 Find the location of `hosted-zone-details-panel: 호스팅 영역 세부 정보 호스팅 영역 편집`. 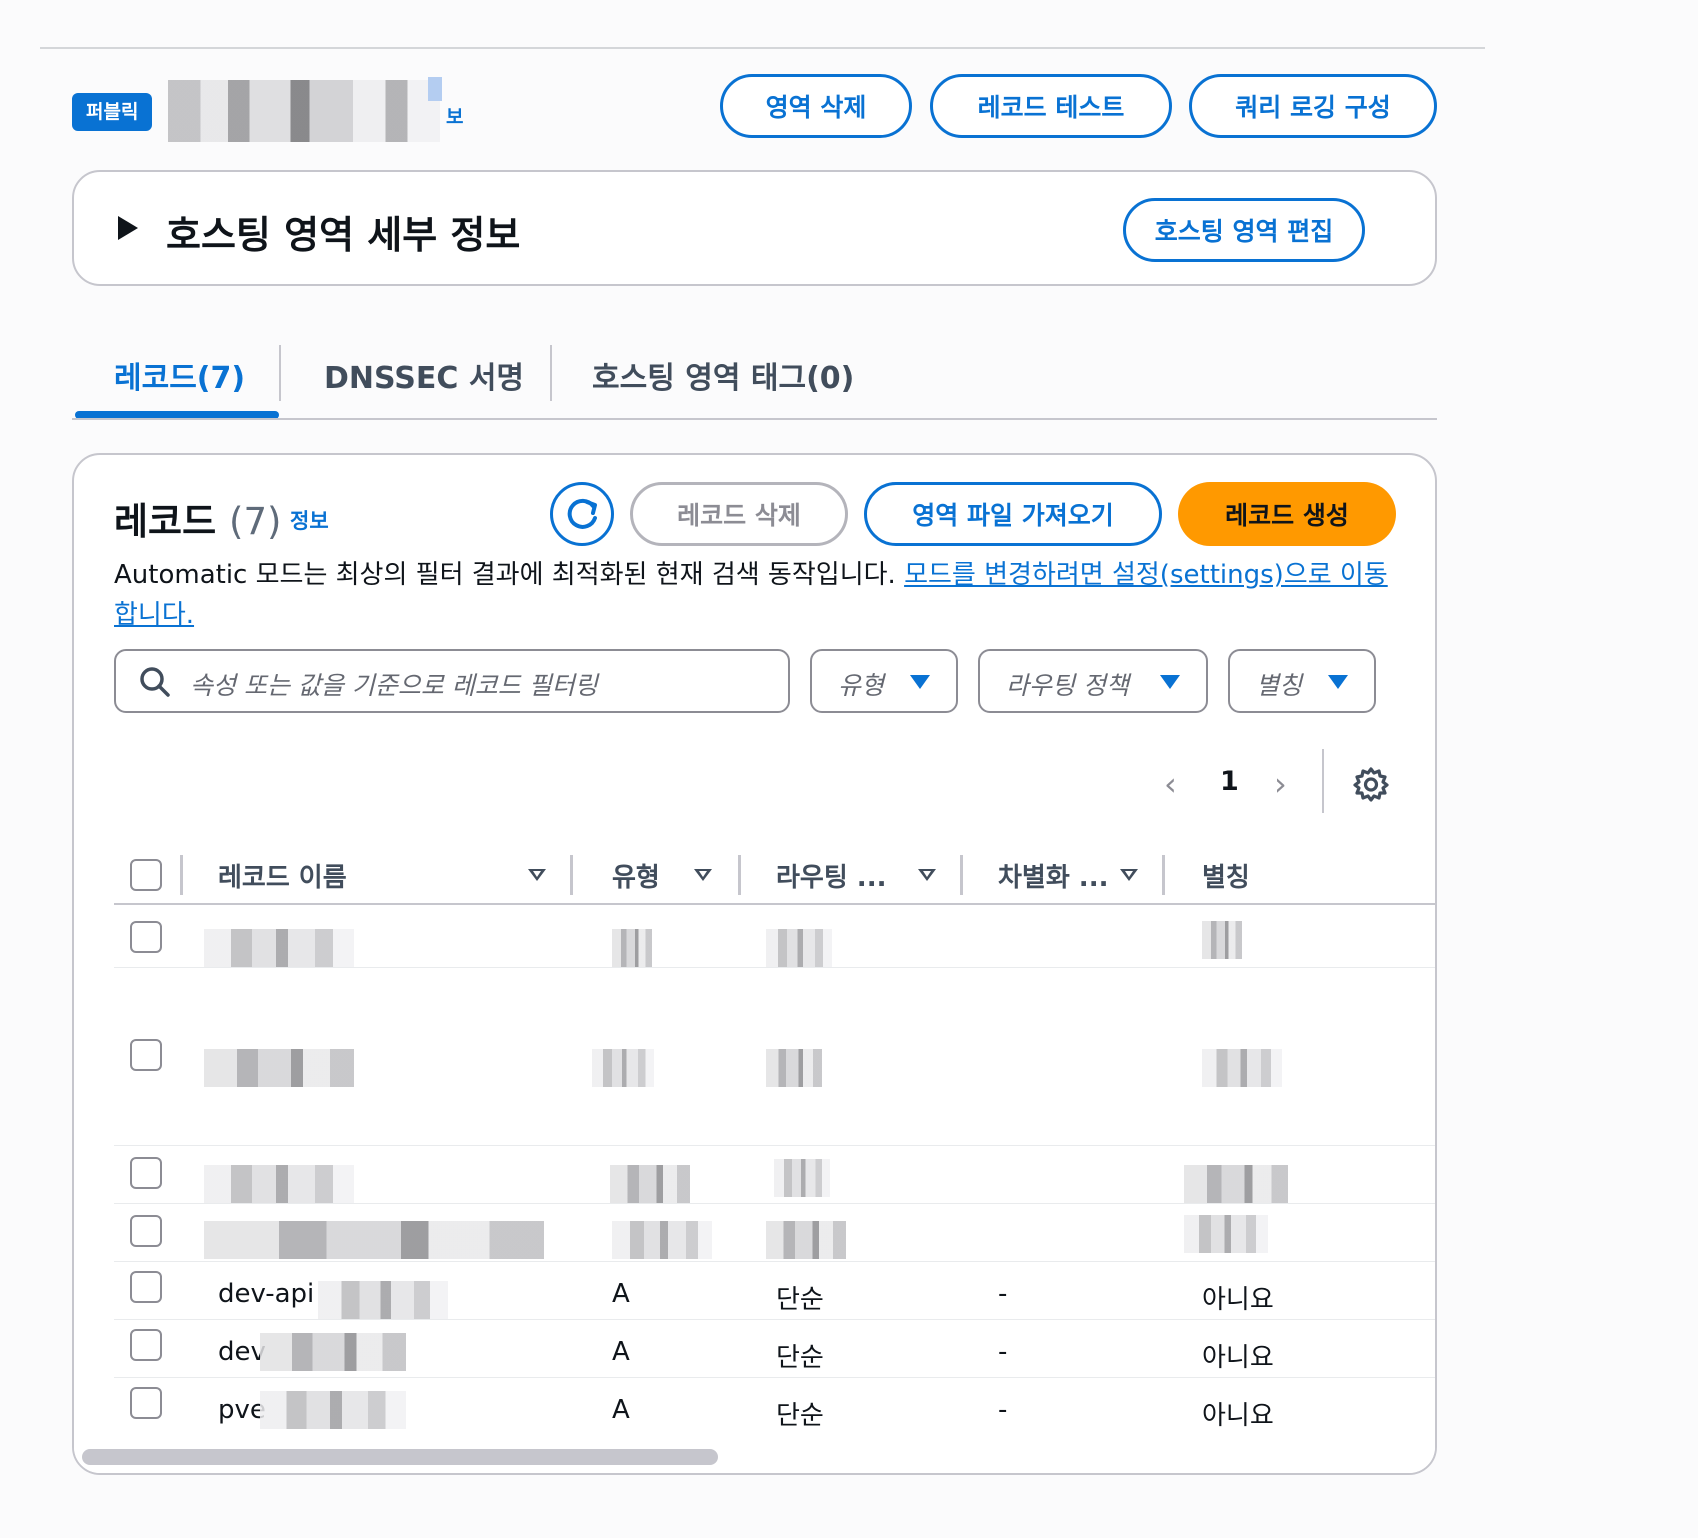

hosted-zone-details-panel: 호스팅 영역 세부 정보 호스팅 영역 편집 is located at coordinates (754, 228).